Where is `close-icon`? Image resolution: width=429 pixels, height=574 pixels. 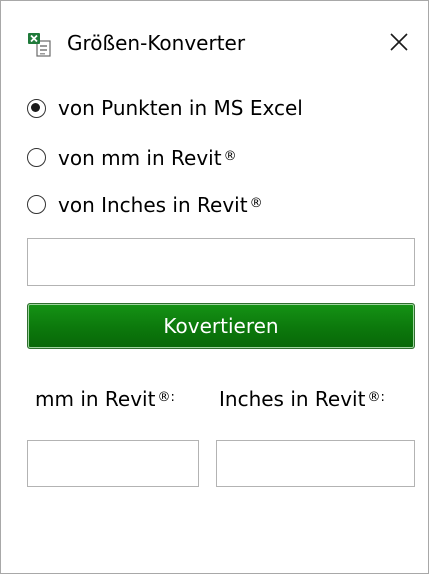
close-icon is located at coordinates (399, 45).